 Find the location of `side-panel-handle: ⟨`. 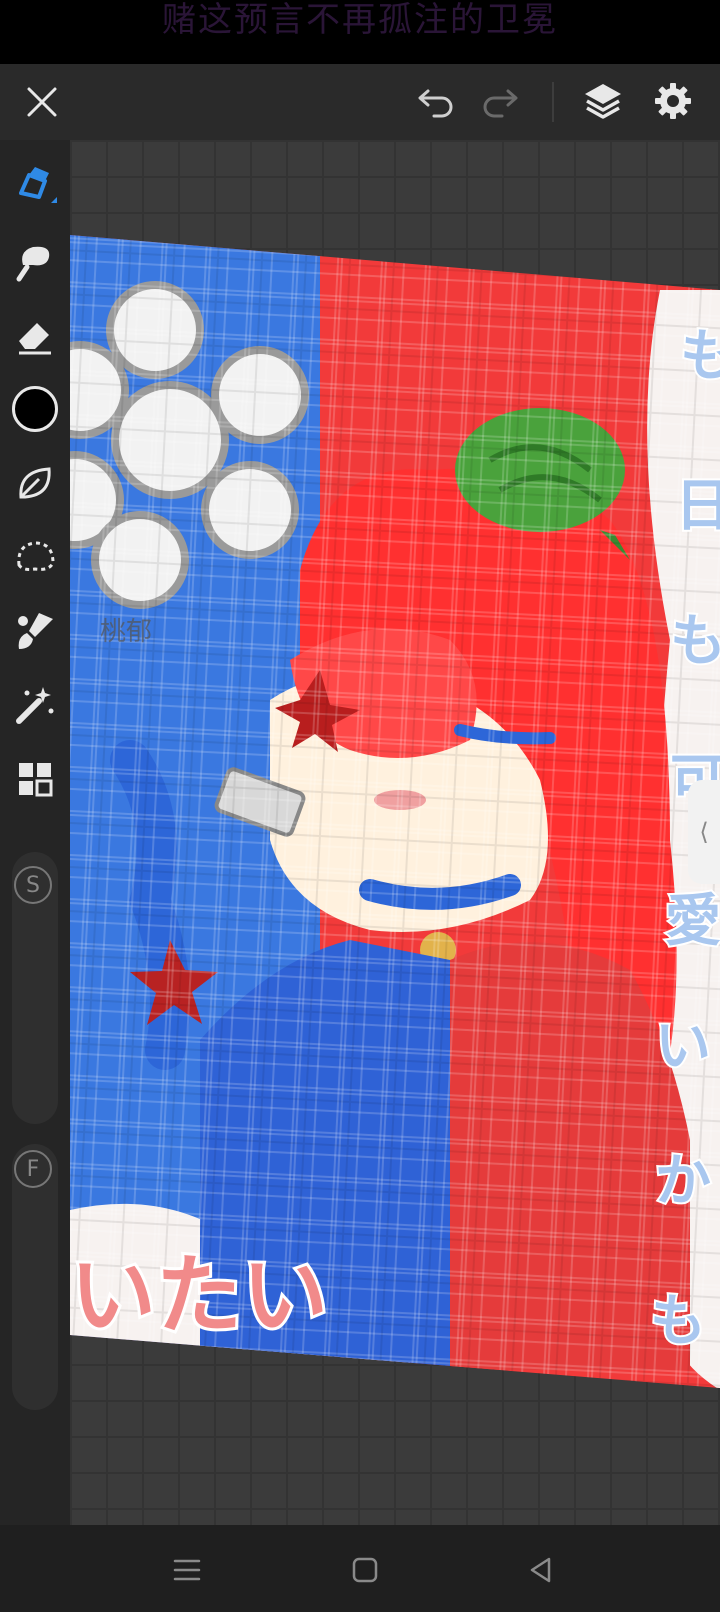

side-panel-handle: ⟨ is located at coordinates (704, 832).